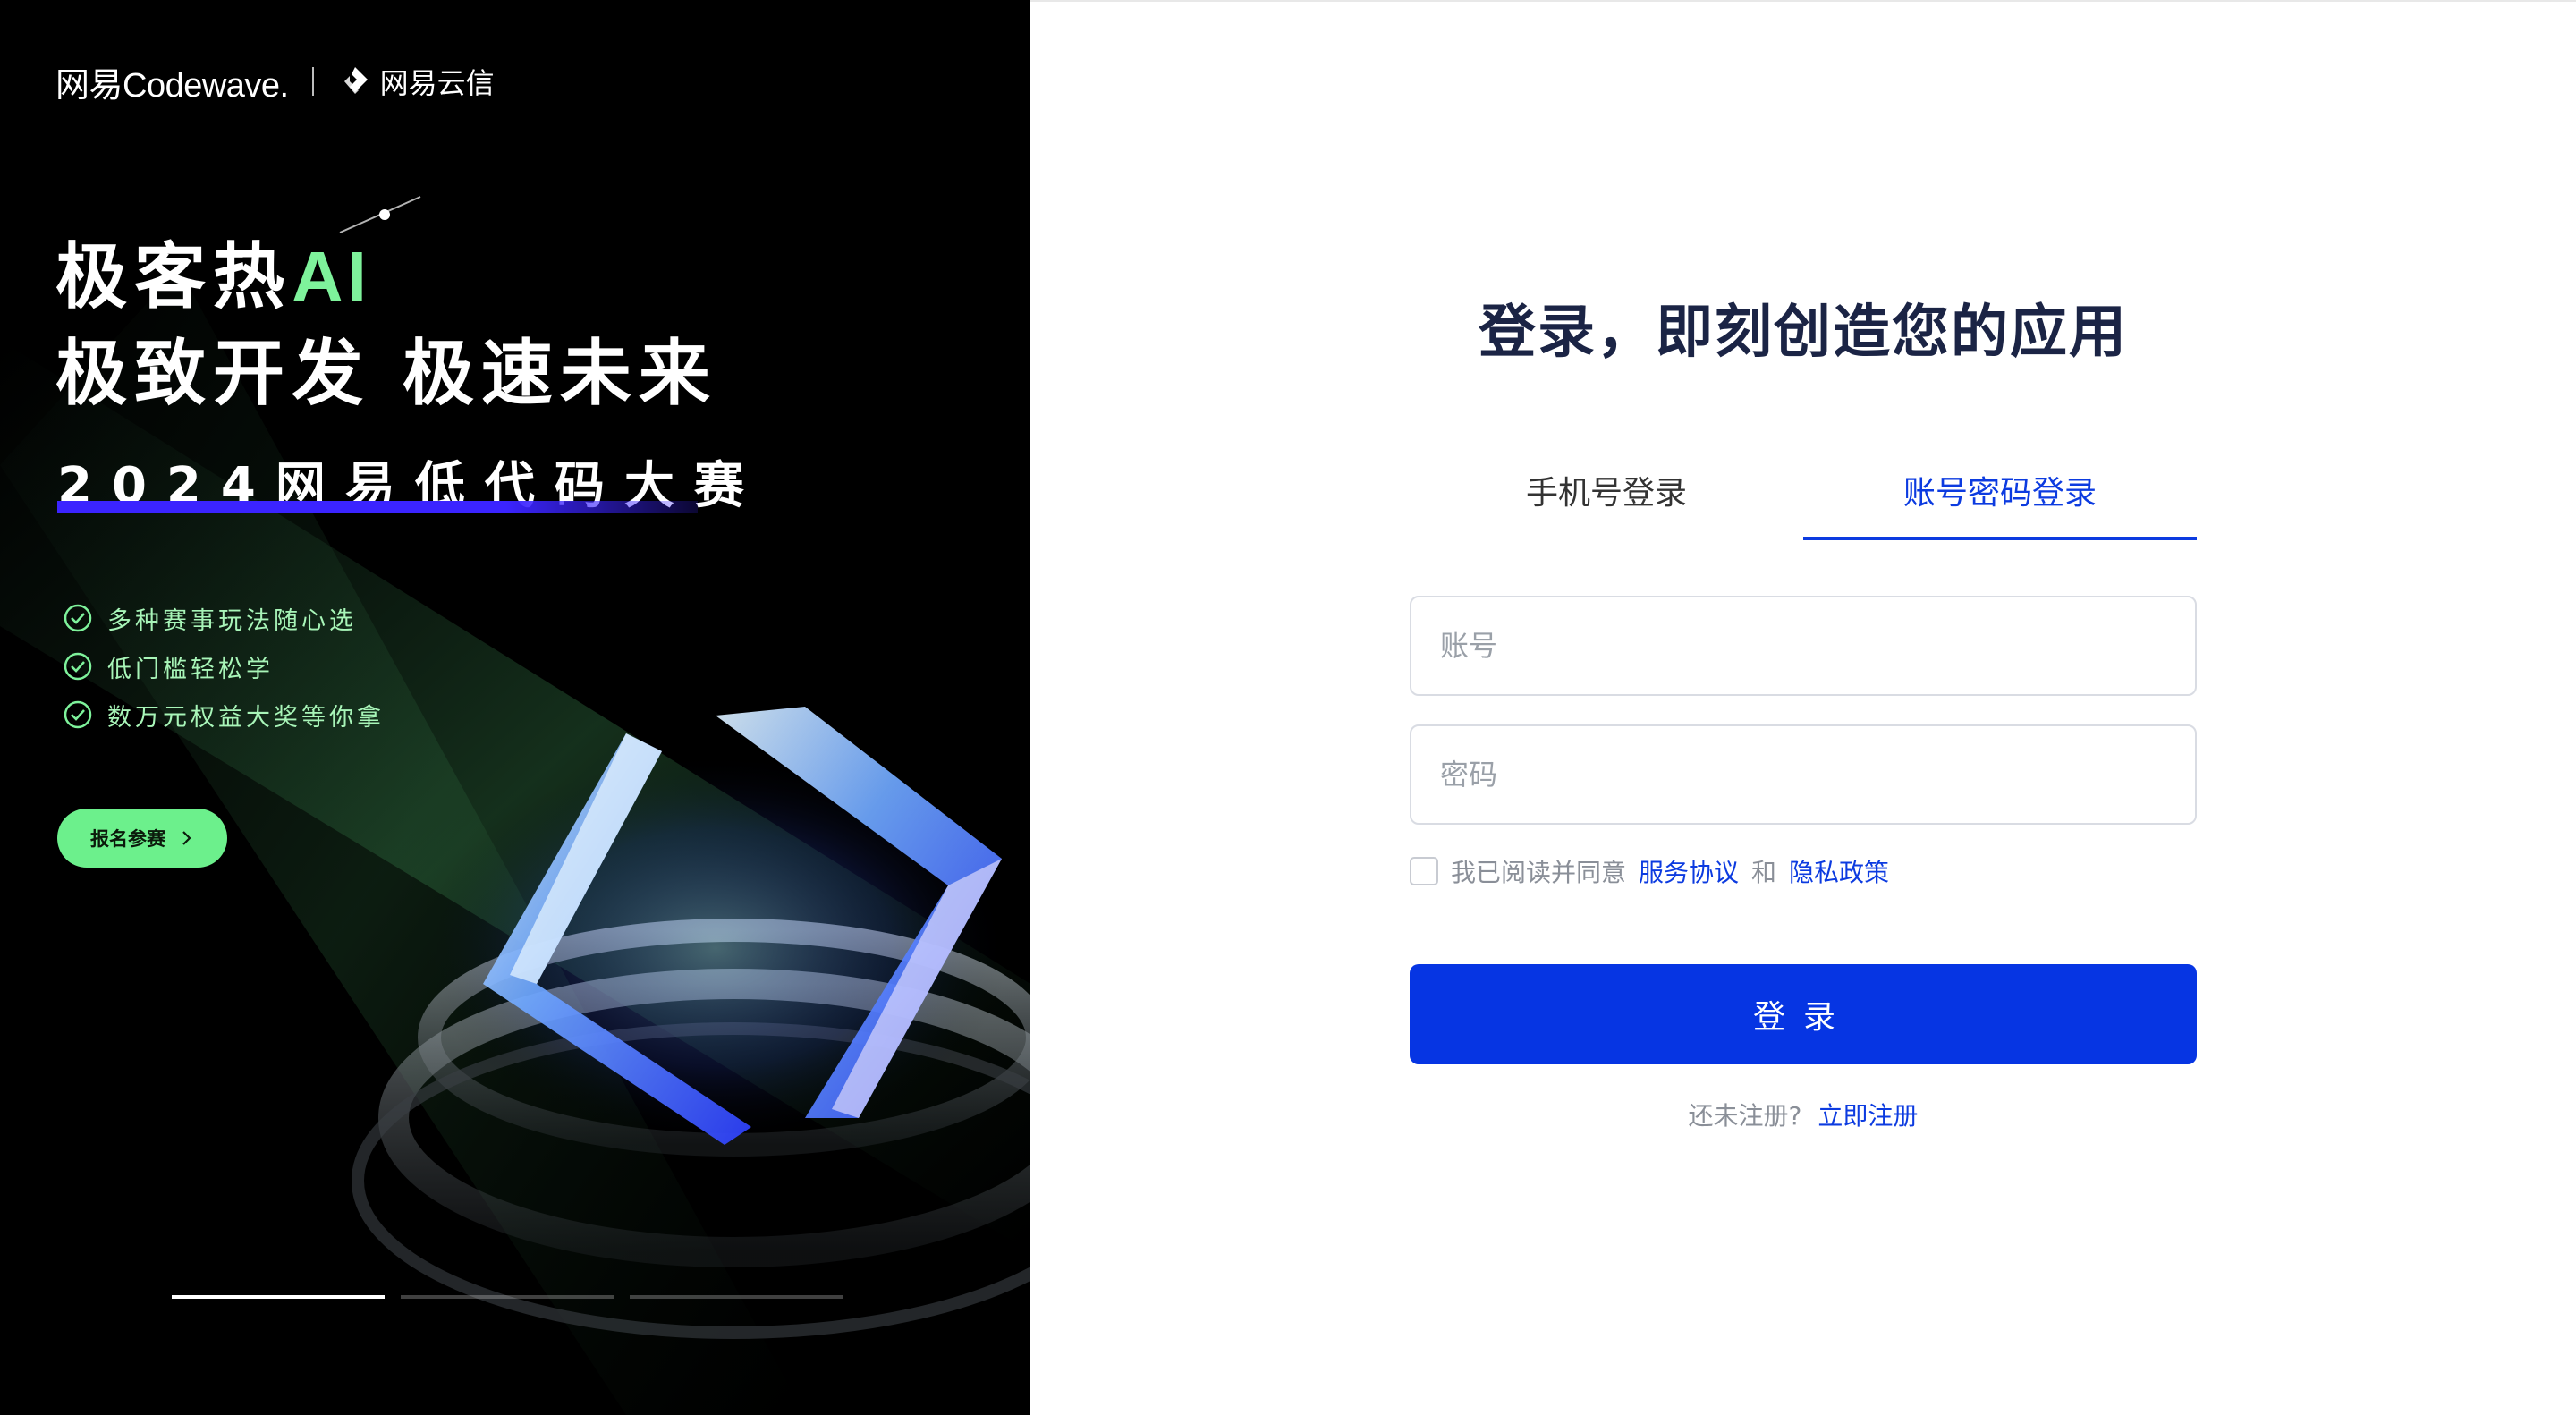 Image resolution: width=2576 pixels, height=1415 pixels. Describe the element at coordinates (246, 718) in the screenshot. I see `feature-text: 数万元权益大奖等你拿` at that location.